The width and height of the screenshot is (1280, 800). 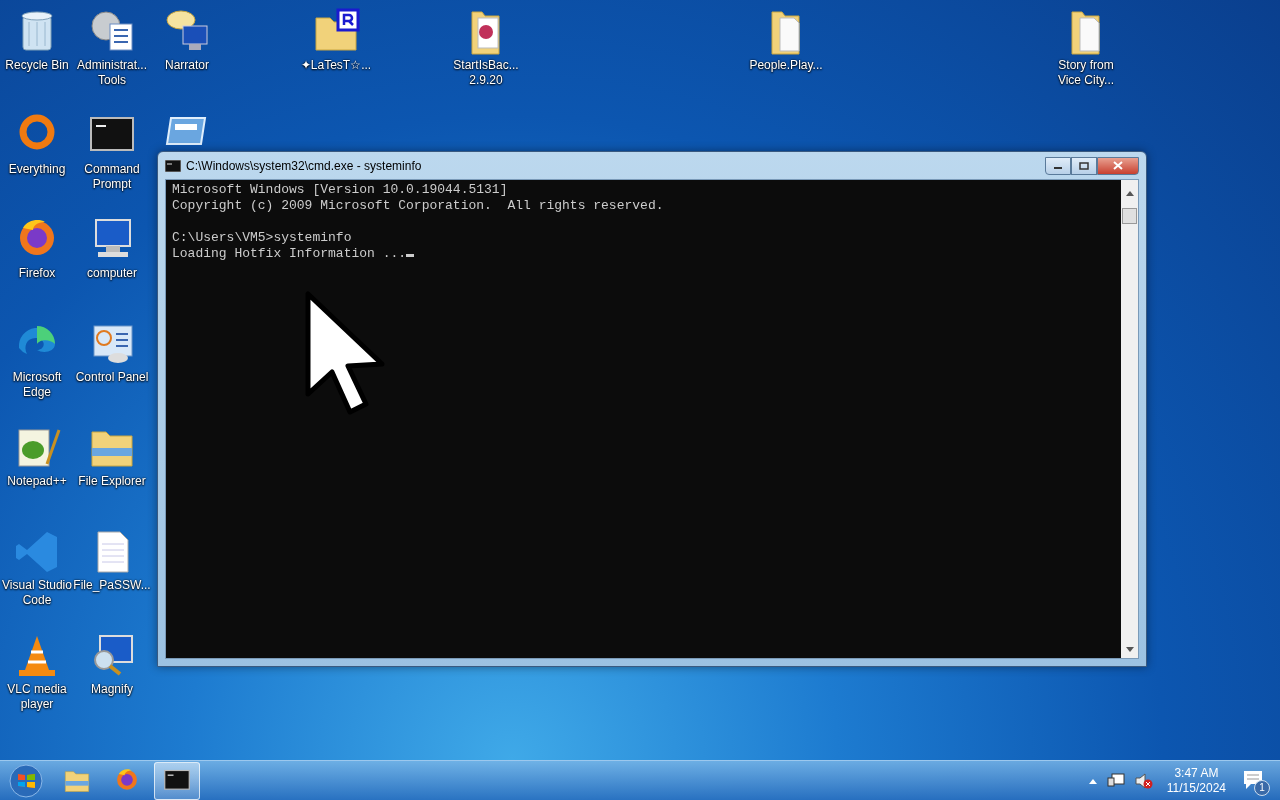 I want to click on muted-speaker-icon, so click(x=1143, y=780).